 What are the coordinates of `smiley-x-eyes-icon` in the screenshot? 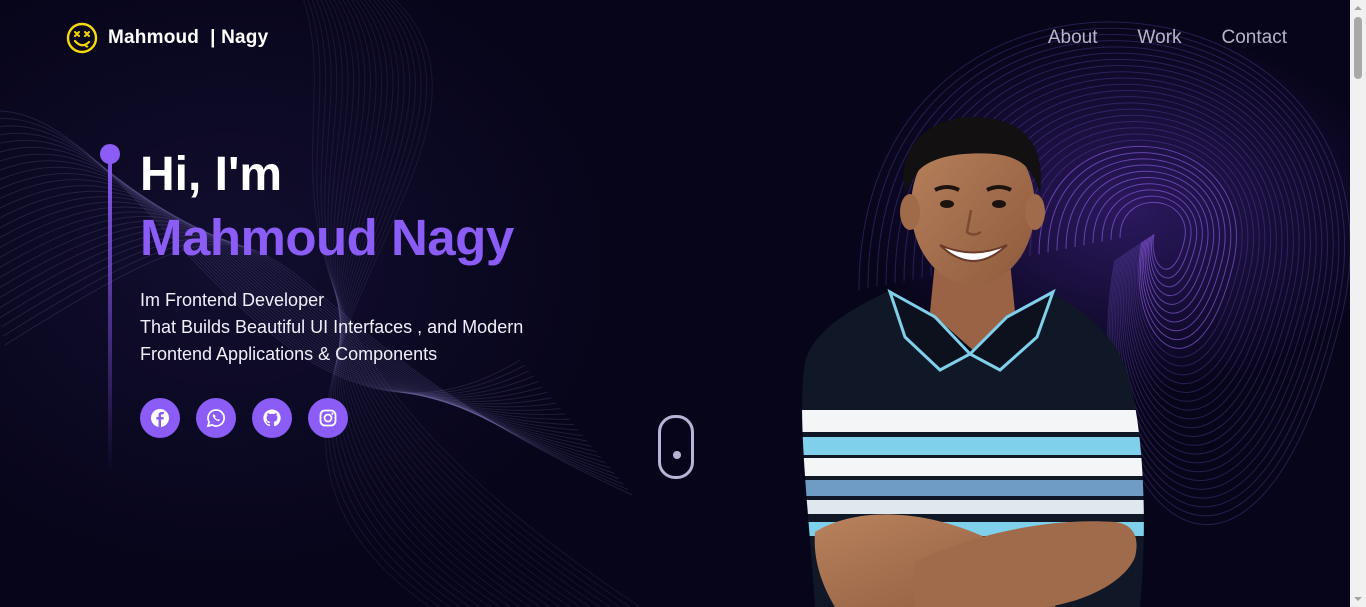 It's located at (82, 38).